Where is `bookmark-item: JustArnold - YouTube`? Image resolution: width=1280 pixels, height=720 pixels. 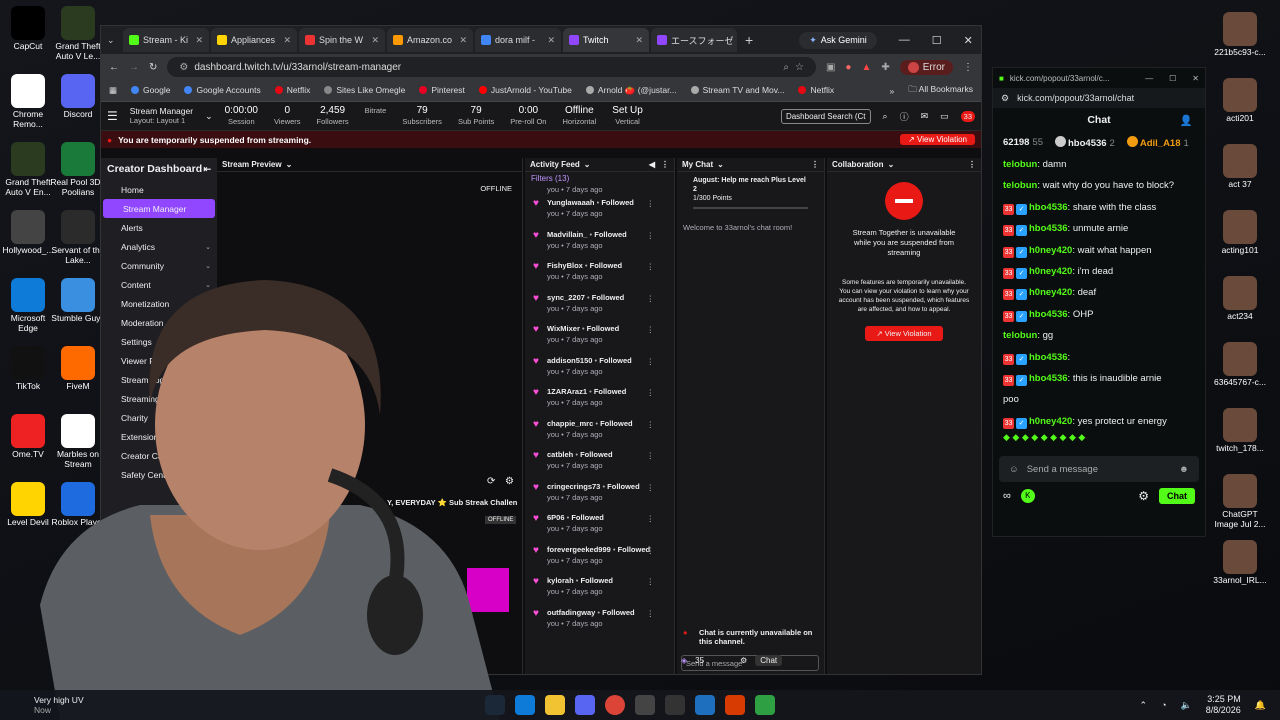
bookmark-item: JustArnold - YouTube is located at coordinates (525, 90).